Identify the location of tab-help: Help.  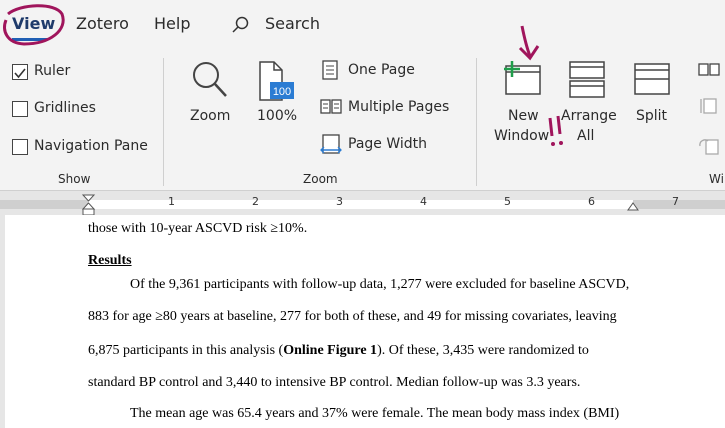
(172, 23).